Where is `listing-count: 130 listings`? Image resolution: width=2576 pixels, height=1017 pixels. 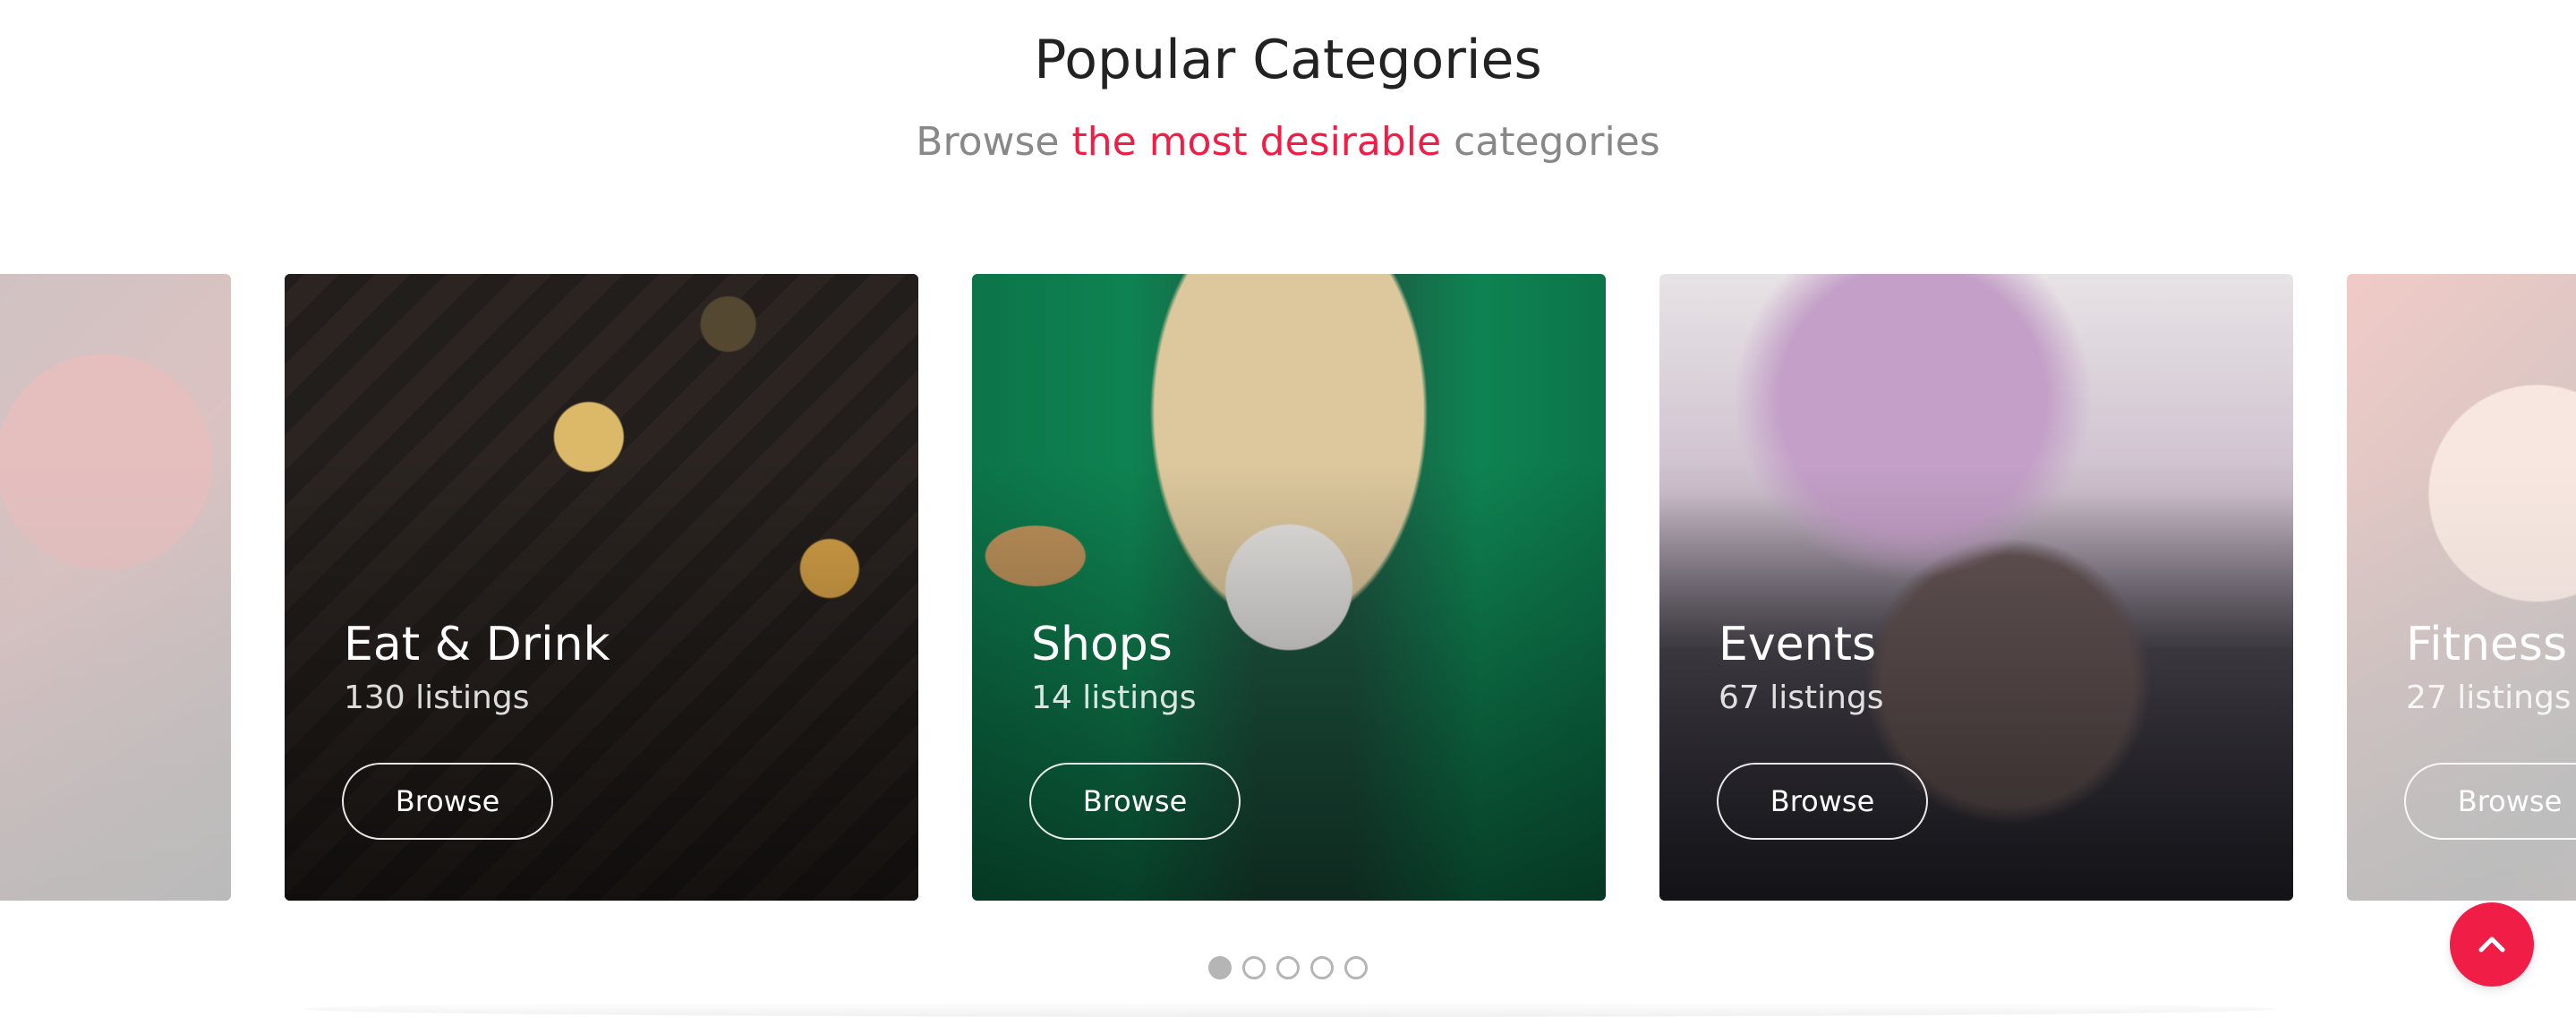 listing-count: 130 listings is located at coordinates (437, 697).